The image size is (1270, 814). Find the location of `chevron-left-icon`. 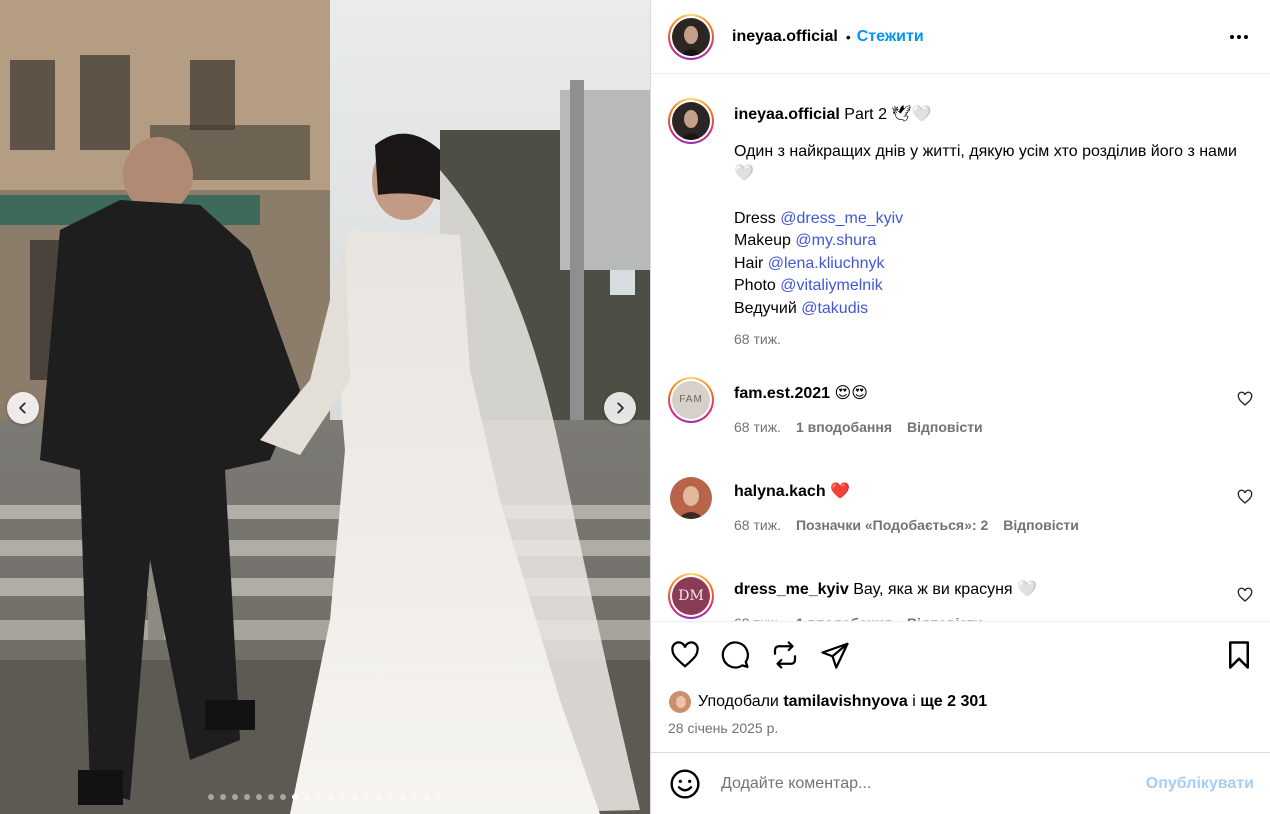

chevron-left-icon is located at coordinates (22, 408).